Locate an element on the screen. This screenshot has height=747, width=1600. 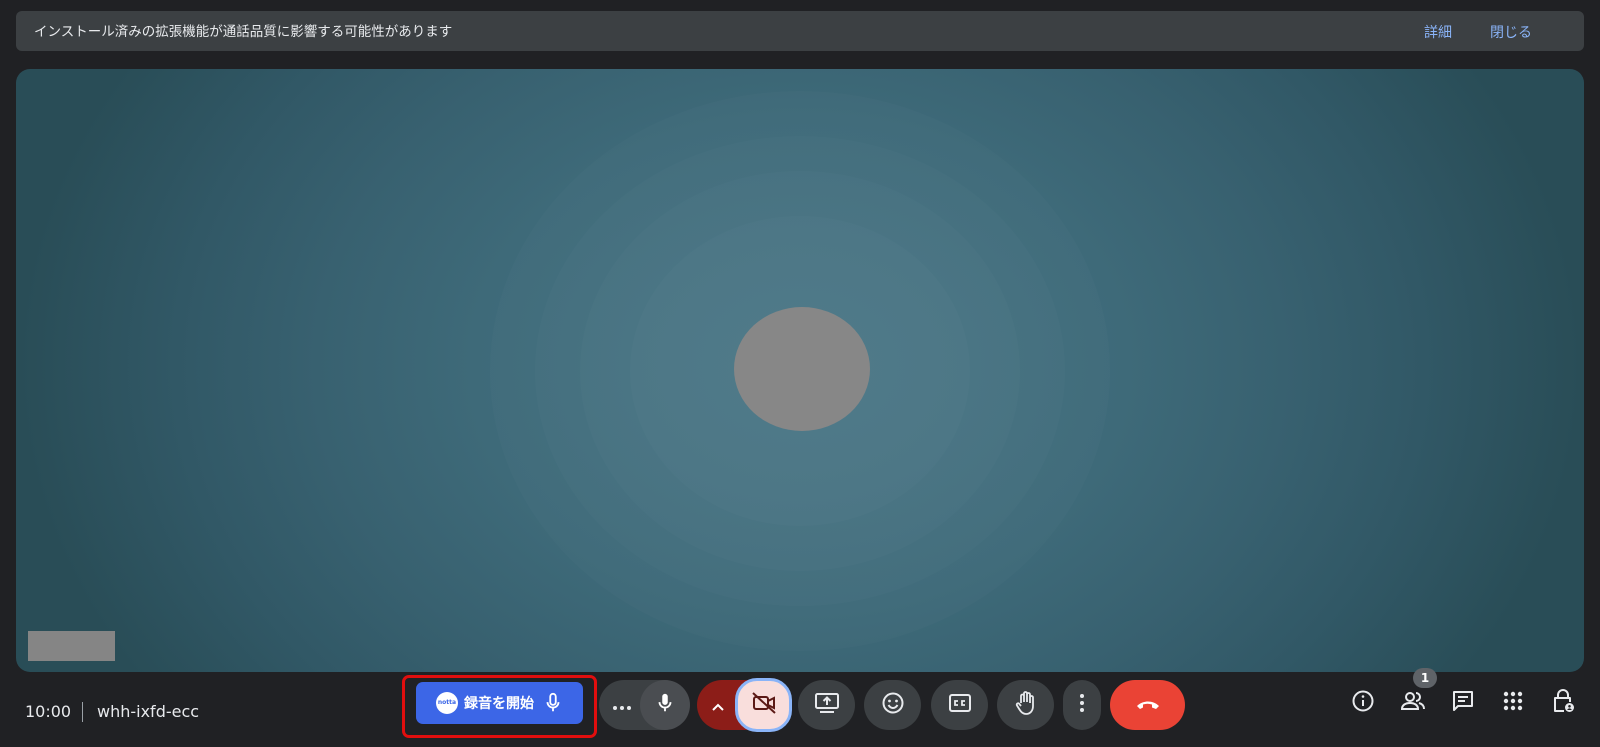
chevron-up-icon is located at coordinates (718, 705).